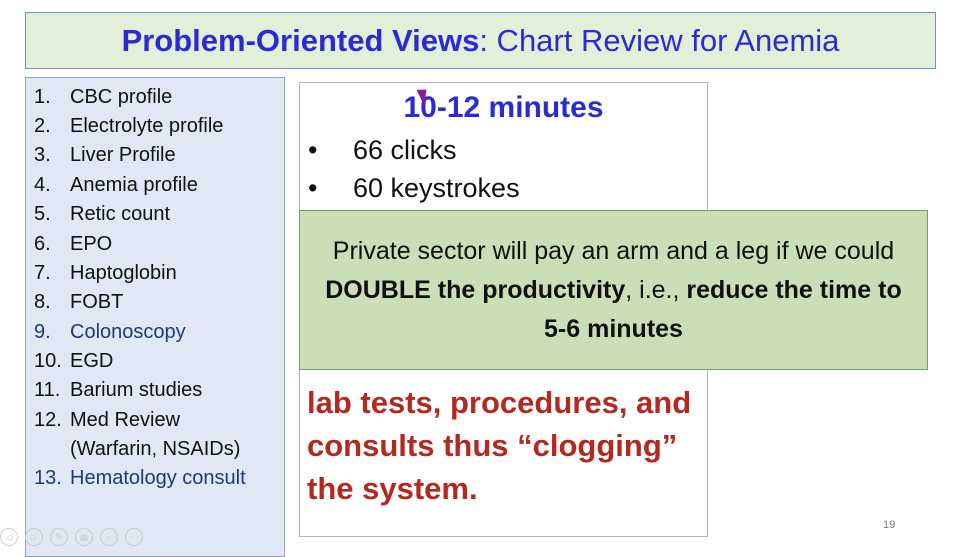 This screenshot has width=964, height=557. What do you see at coordinates (414, 188) in the screenshot?
I see `bullet-keystrokes: • 60 keystrokes` at bounding box center [414, 188].